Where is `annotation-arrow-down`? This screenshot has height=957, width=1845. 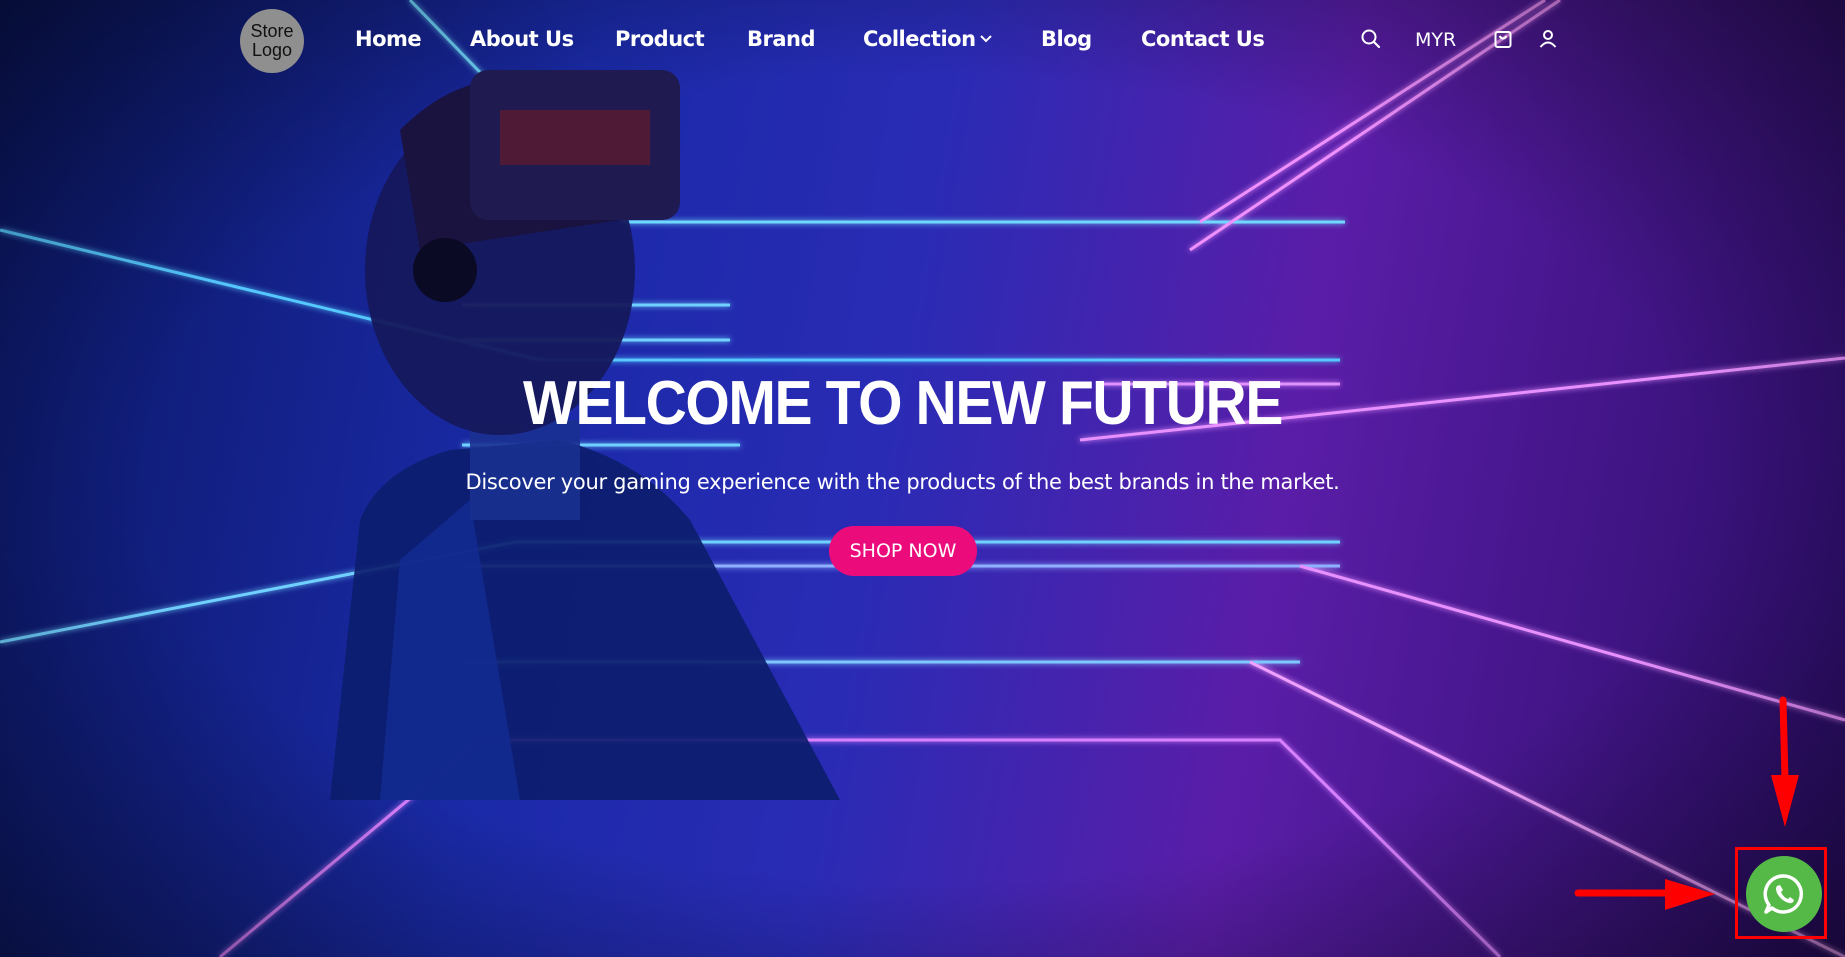 annotation-arrow-down is located at coordinates (1785, 761).